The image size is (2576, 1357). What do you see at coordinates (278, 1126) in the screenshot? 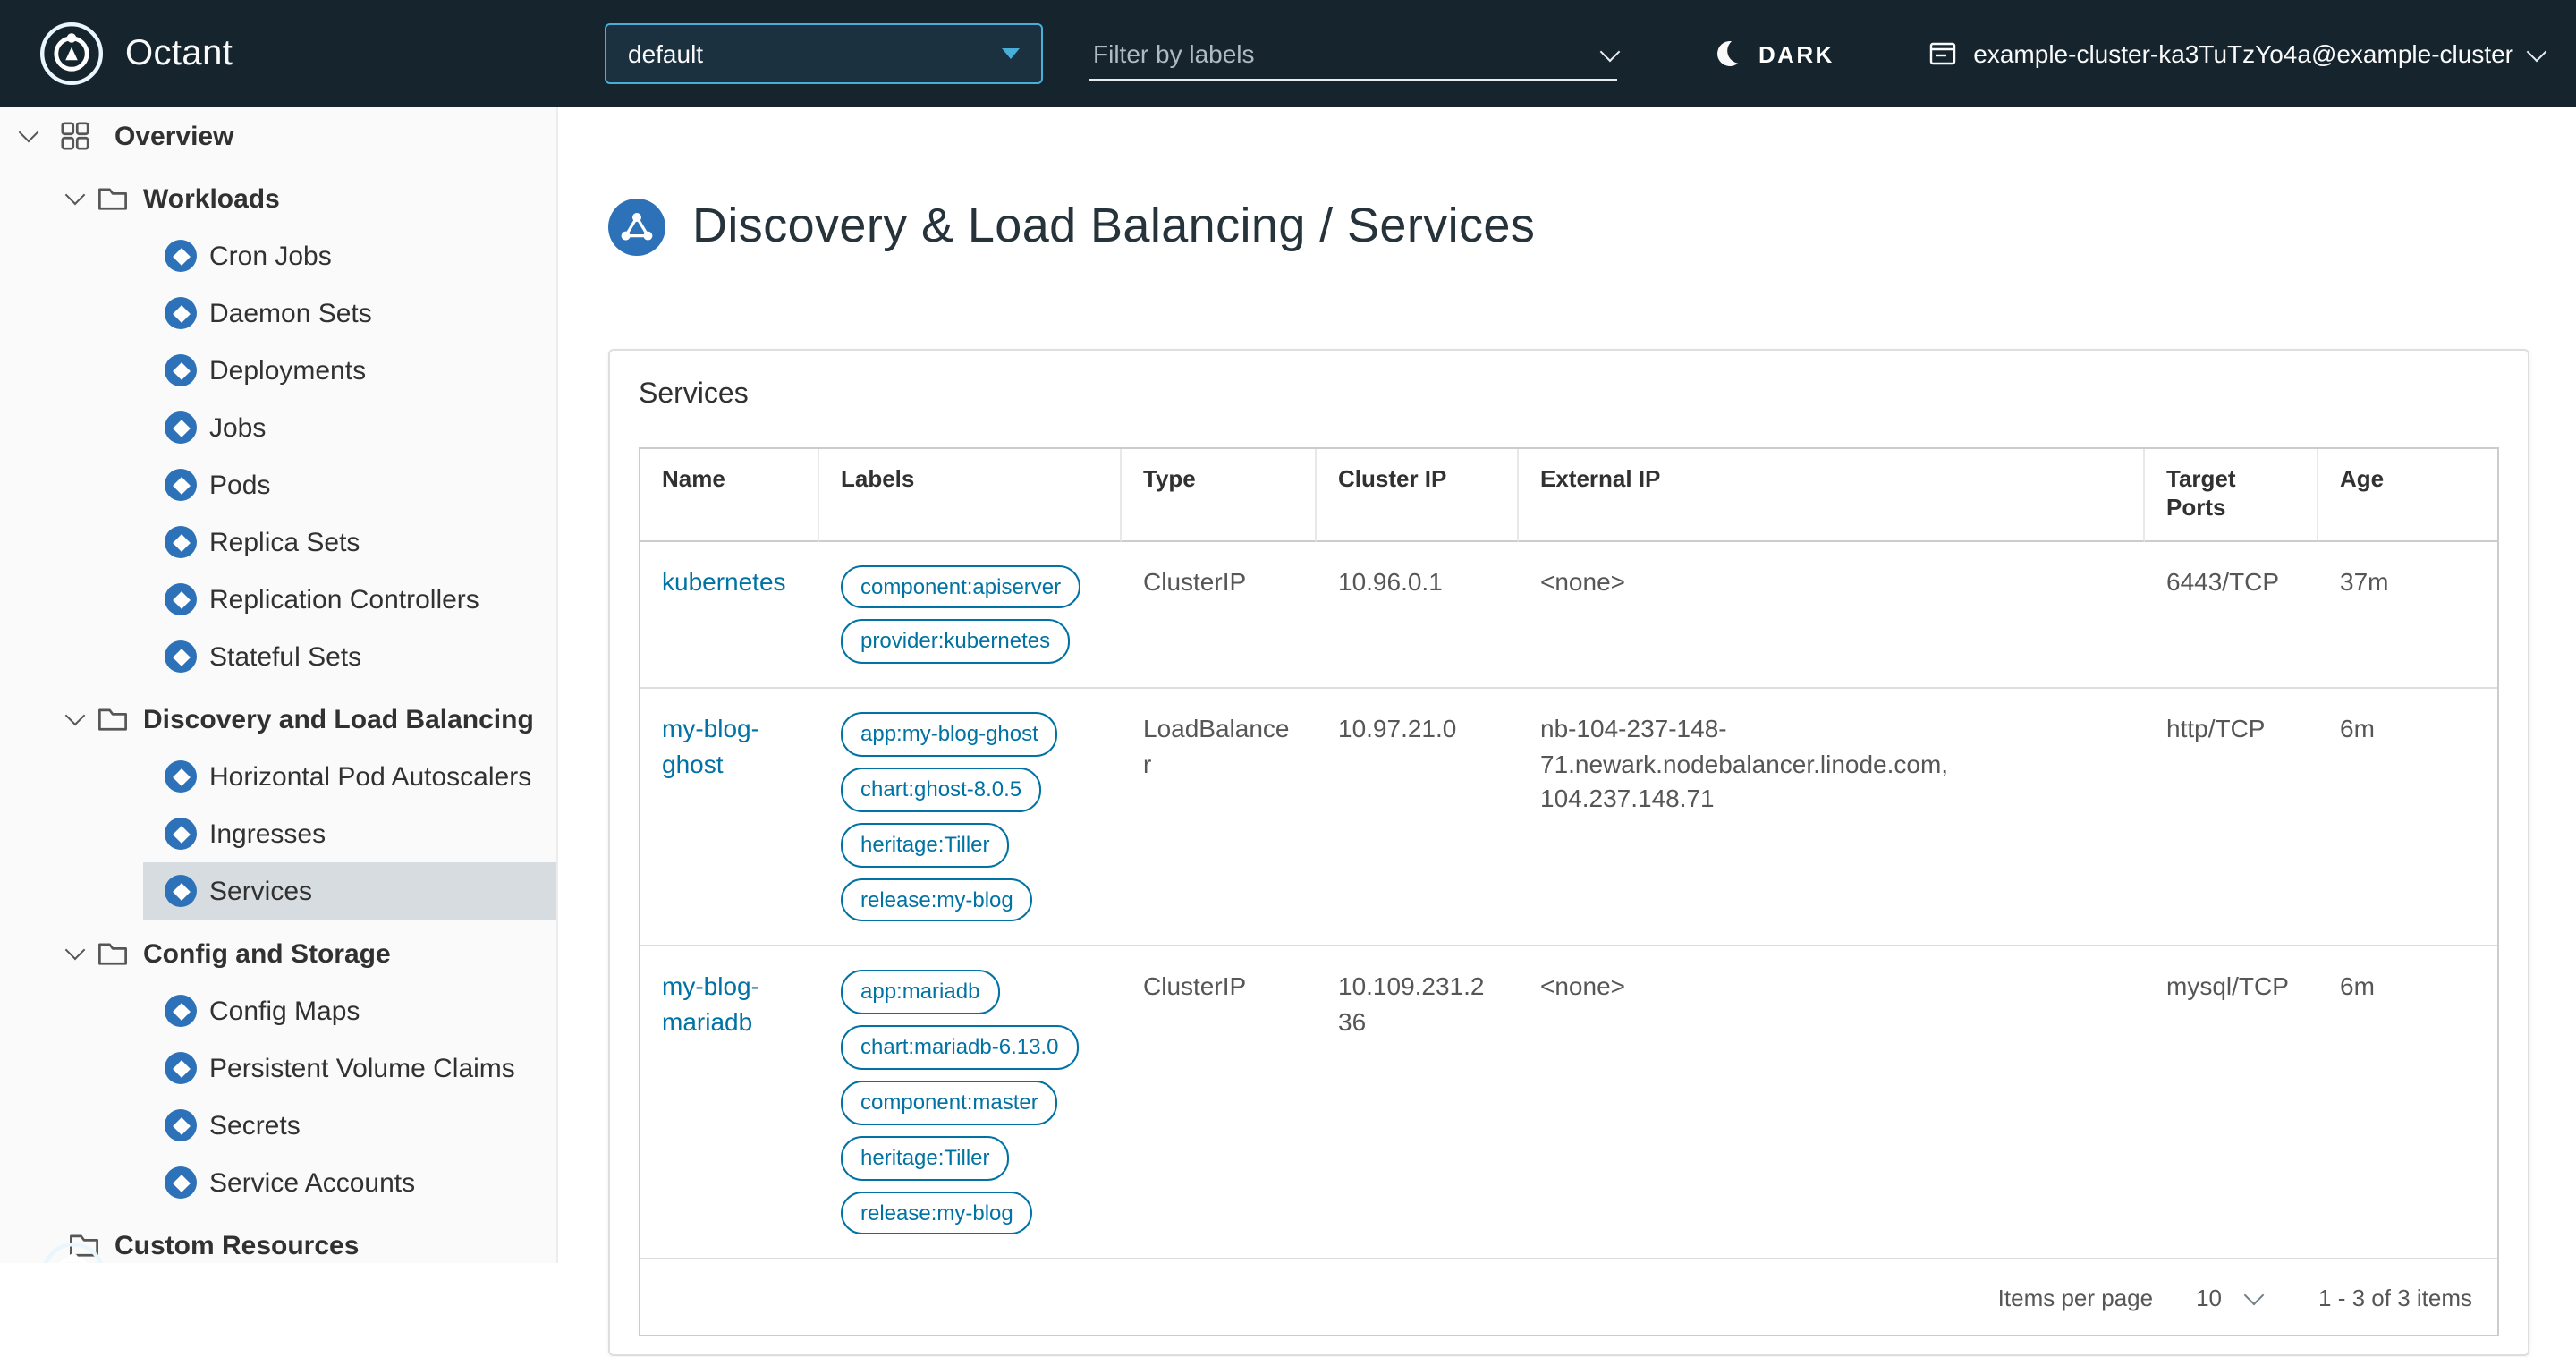
I see `sidebar-item-secrets: Secrets` at bounding box center [278, 1126].